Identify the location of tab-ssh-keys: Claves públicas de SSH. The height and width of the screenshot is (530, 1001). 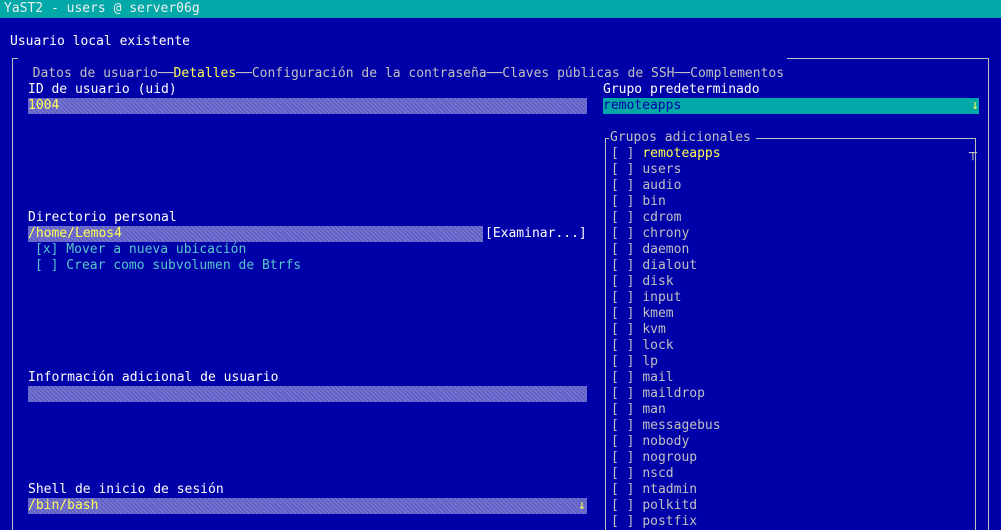
(588, 73).